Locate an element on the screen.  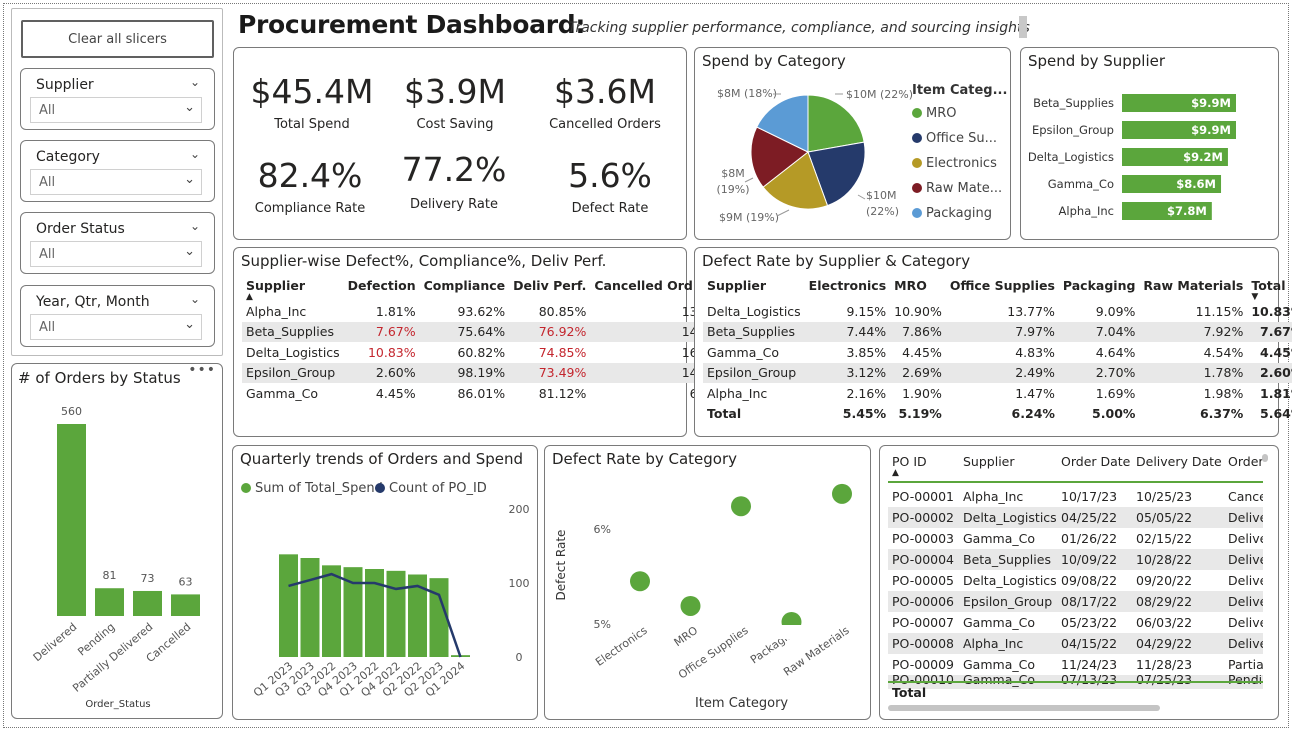
col-header-defection: Defection is located at coordinates (382, 289).